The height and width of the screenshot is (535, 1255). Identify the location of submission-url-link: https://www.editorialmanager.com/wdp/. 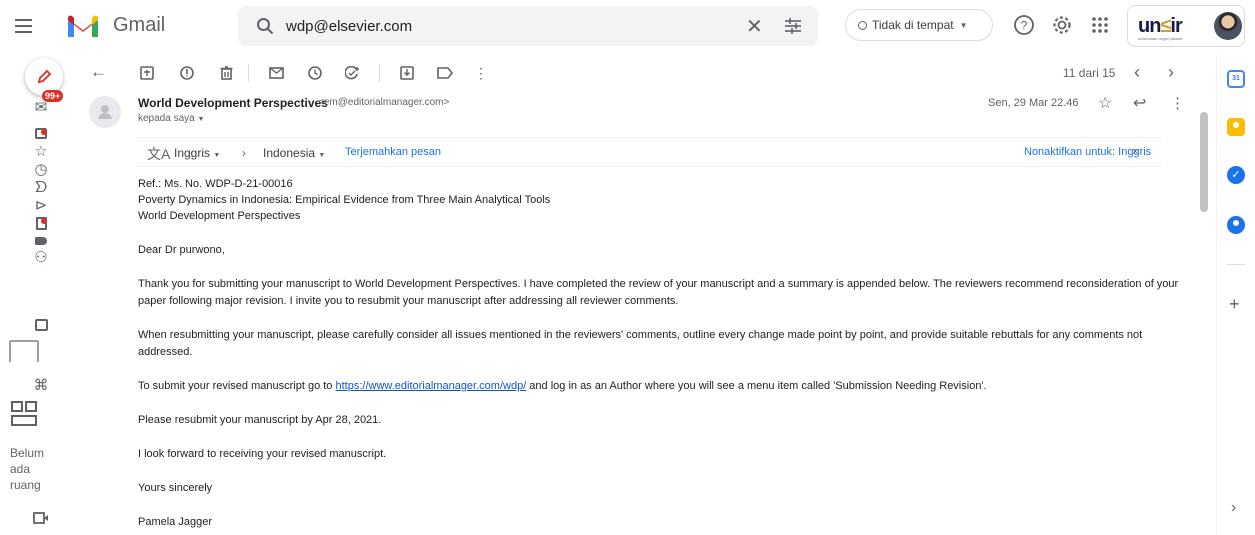
(430, 386).